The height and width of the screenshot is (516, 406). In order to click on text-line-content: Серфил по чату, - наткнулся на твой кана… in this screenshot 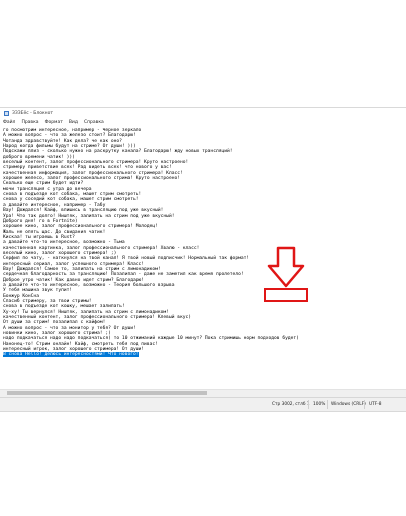, I will do `click(126, 259)`.